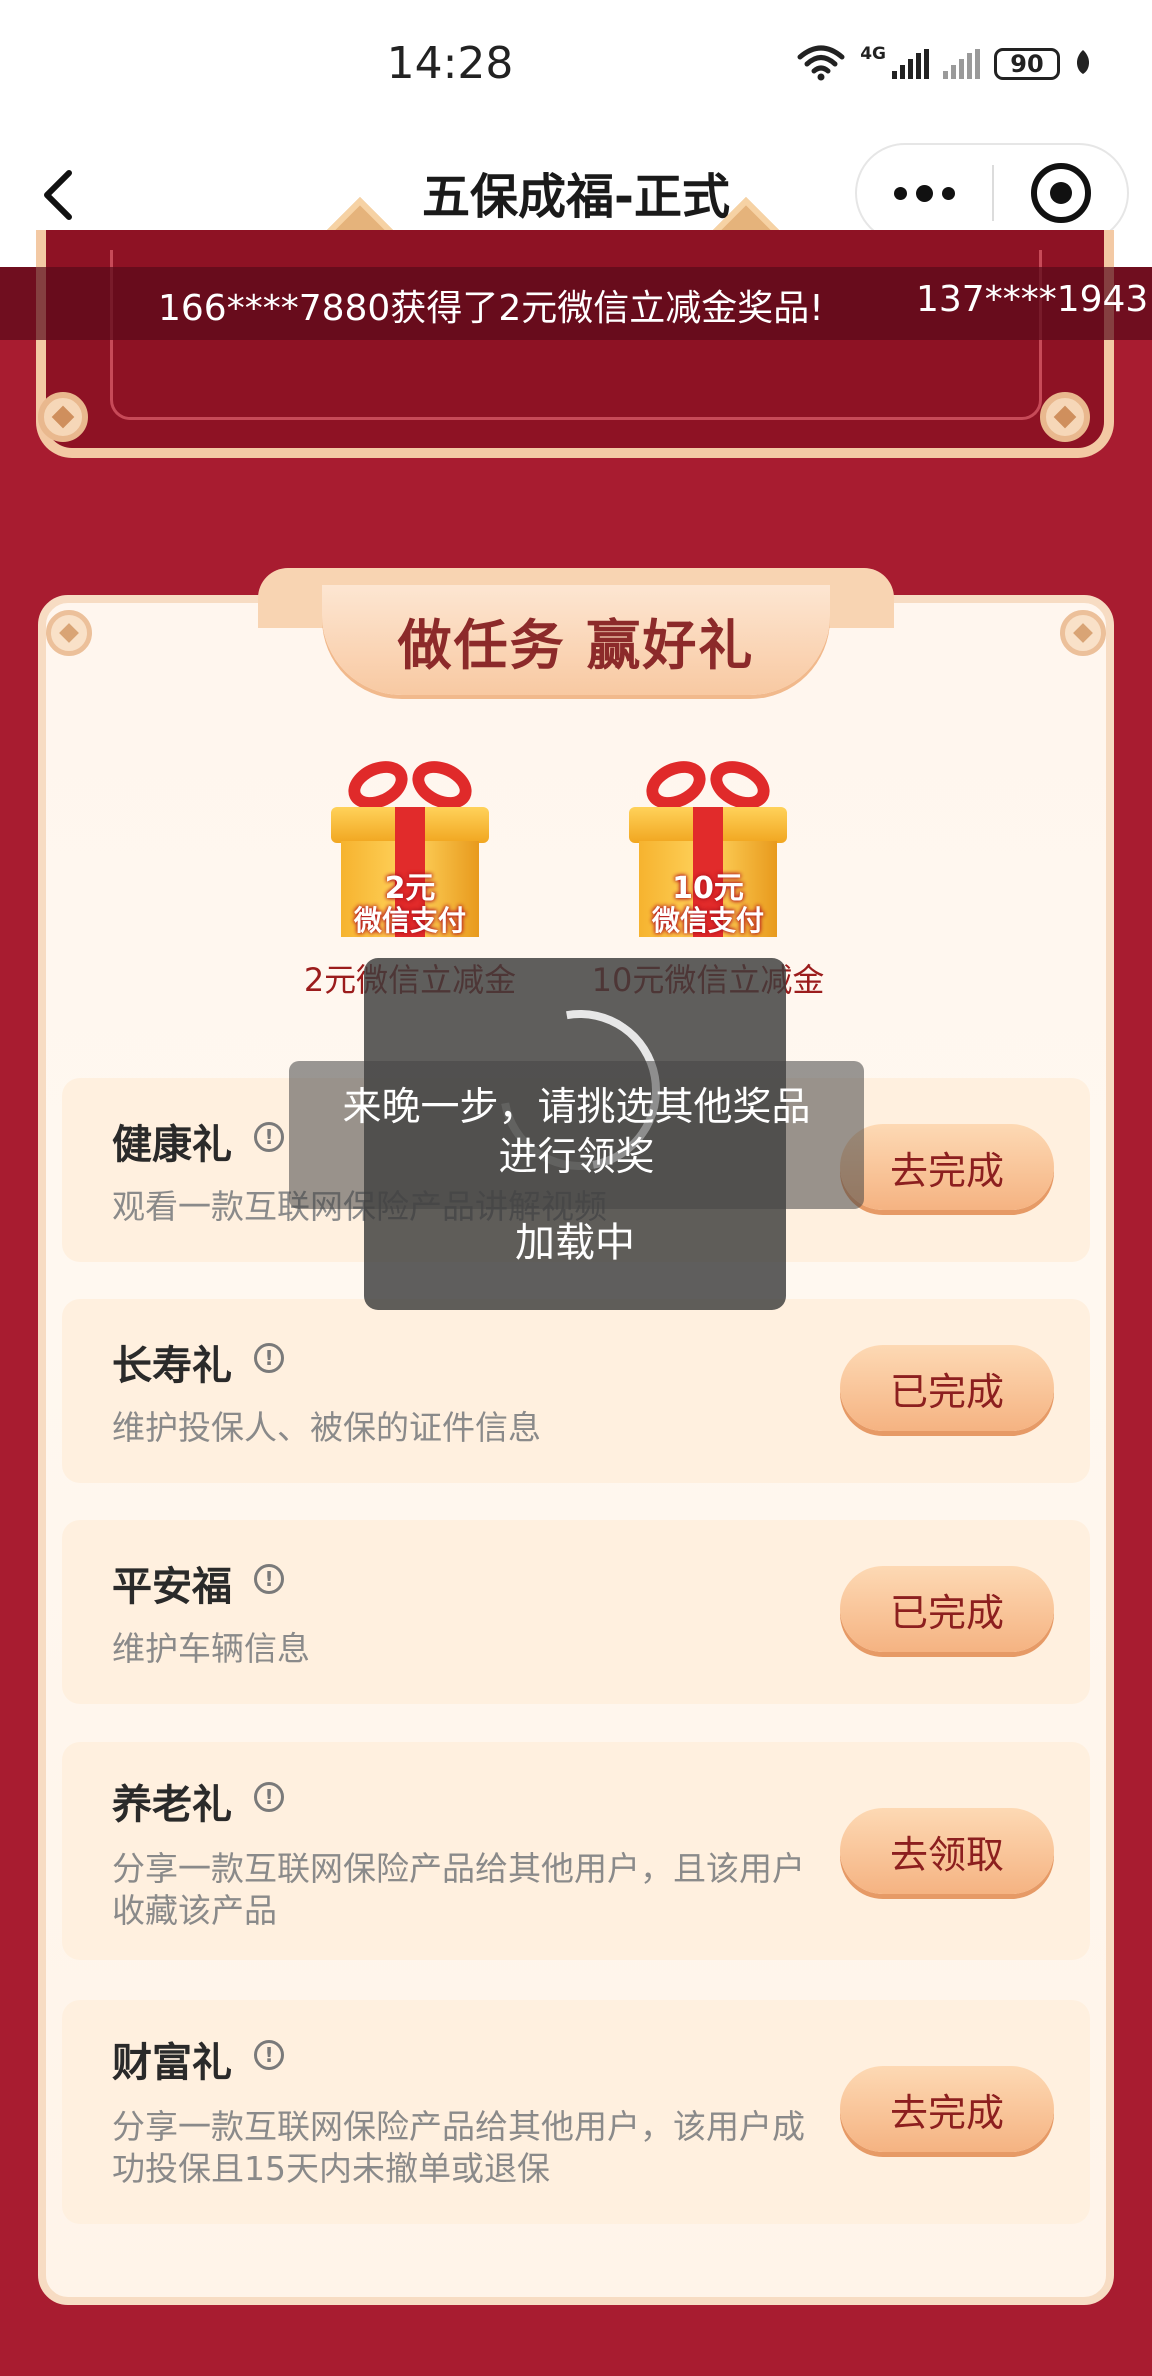 This screenshot has width=1152, height=2376. I want to click on task-card-pension: 养老礼 ! 分享一款互联网保险产品给其他用户，且该用户收藏该产品 去领取, so click(576, 1851).